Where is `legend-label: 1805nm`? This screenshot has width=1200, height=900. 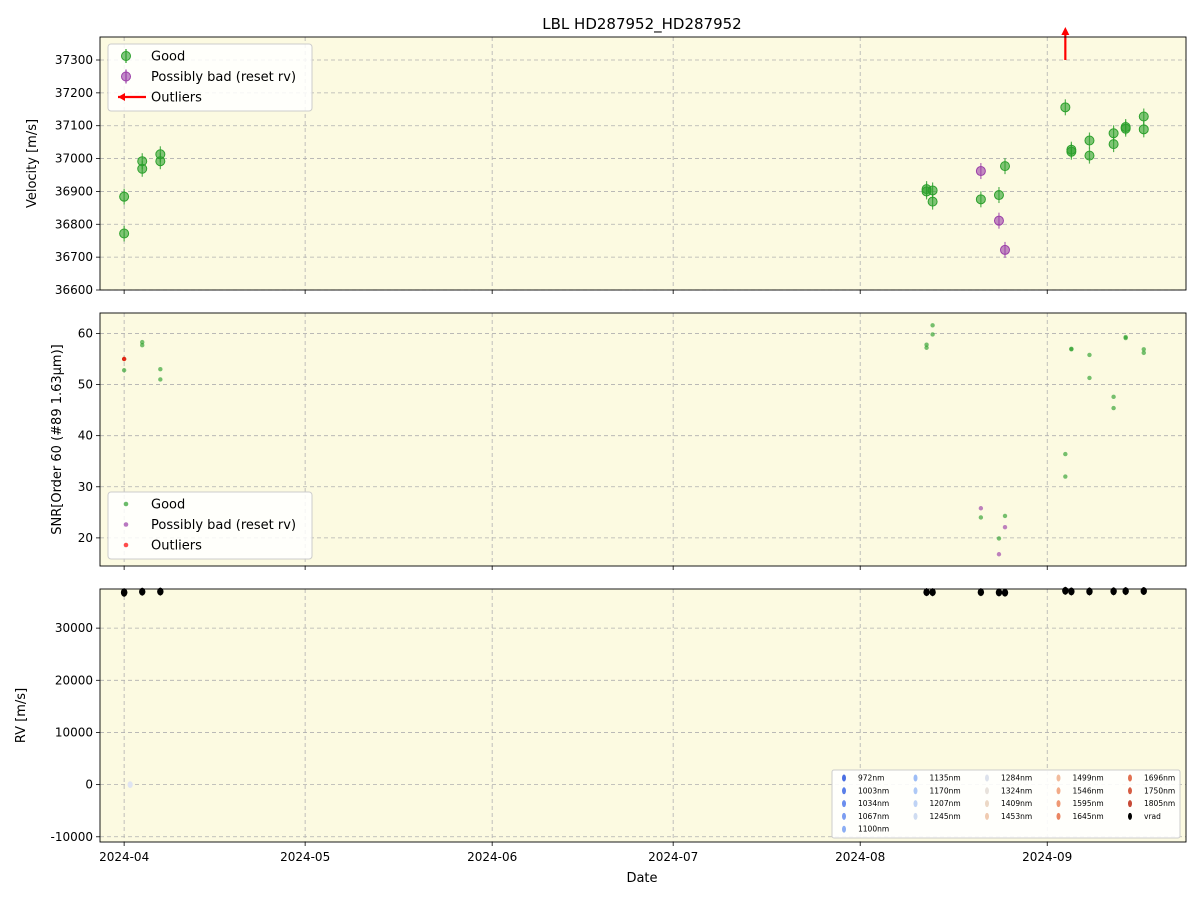 legend-label: 1805nm is located at coordinates (1159, 803).